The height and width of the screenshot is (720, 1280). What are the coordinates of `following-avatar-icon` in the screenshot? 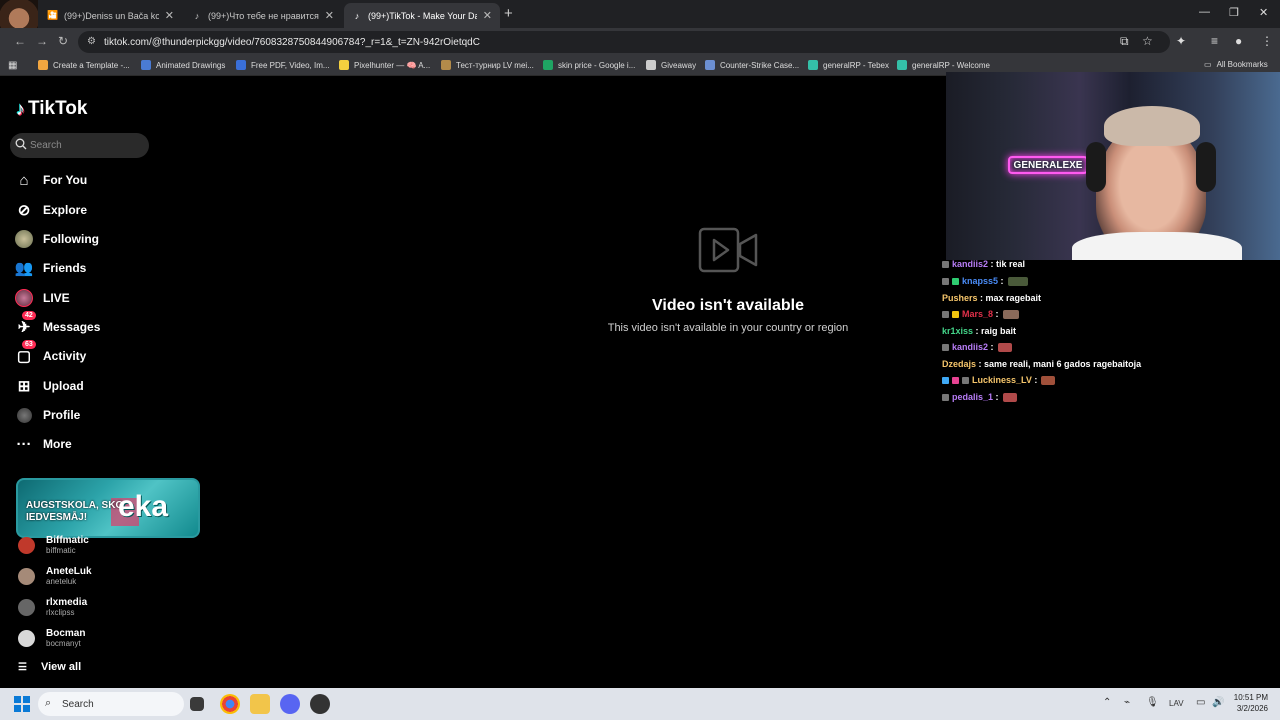 It's located at (24, 239).